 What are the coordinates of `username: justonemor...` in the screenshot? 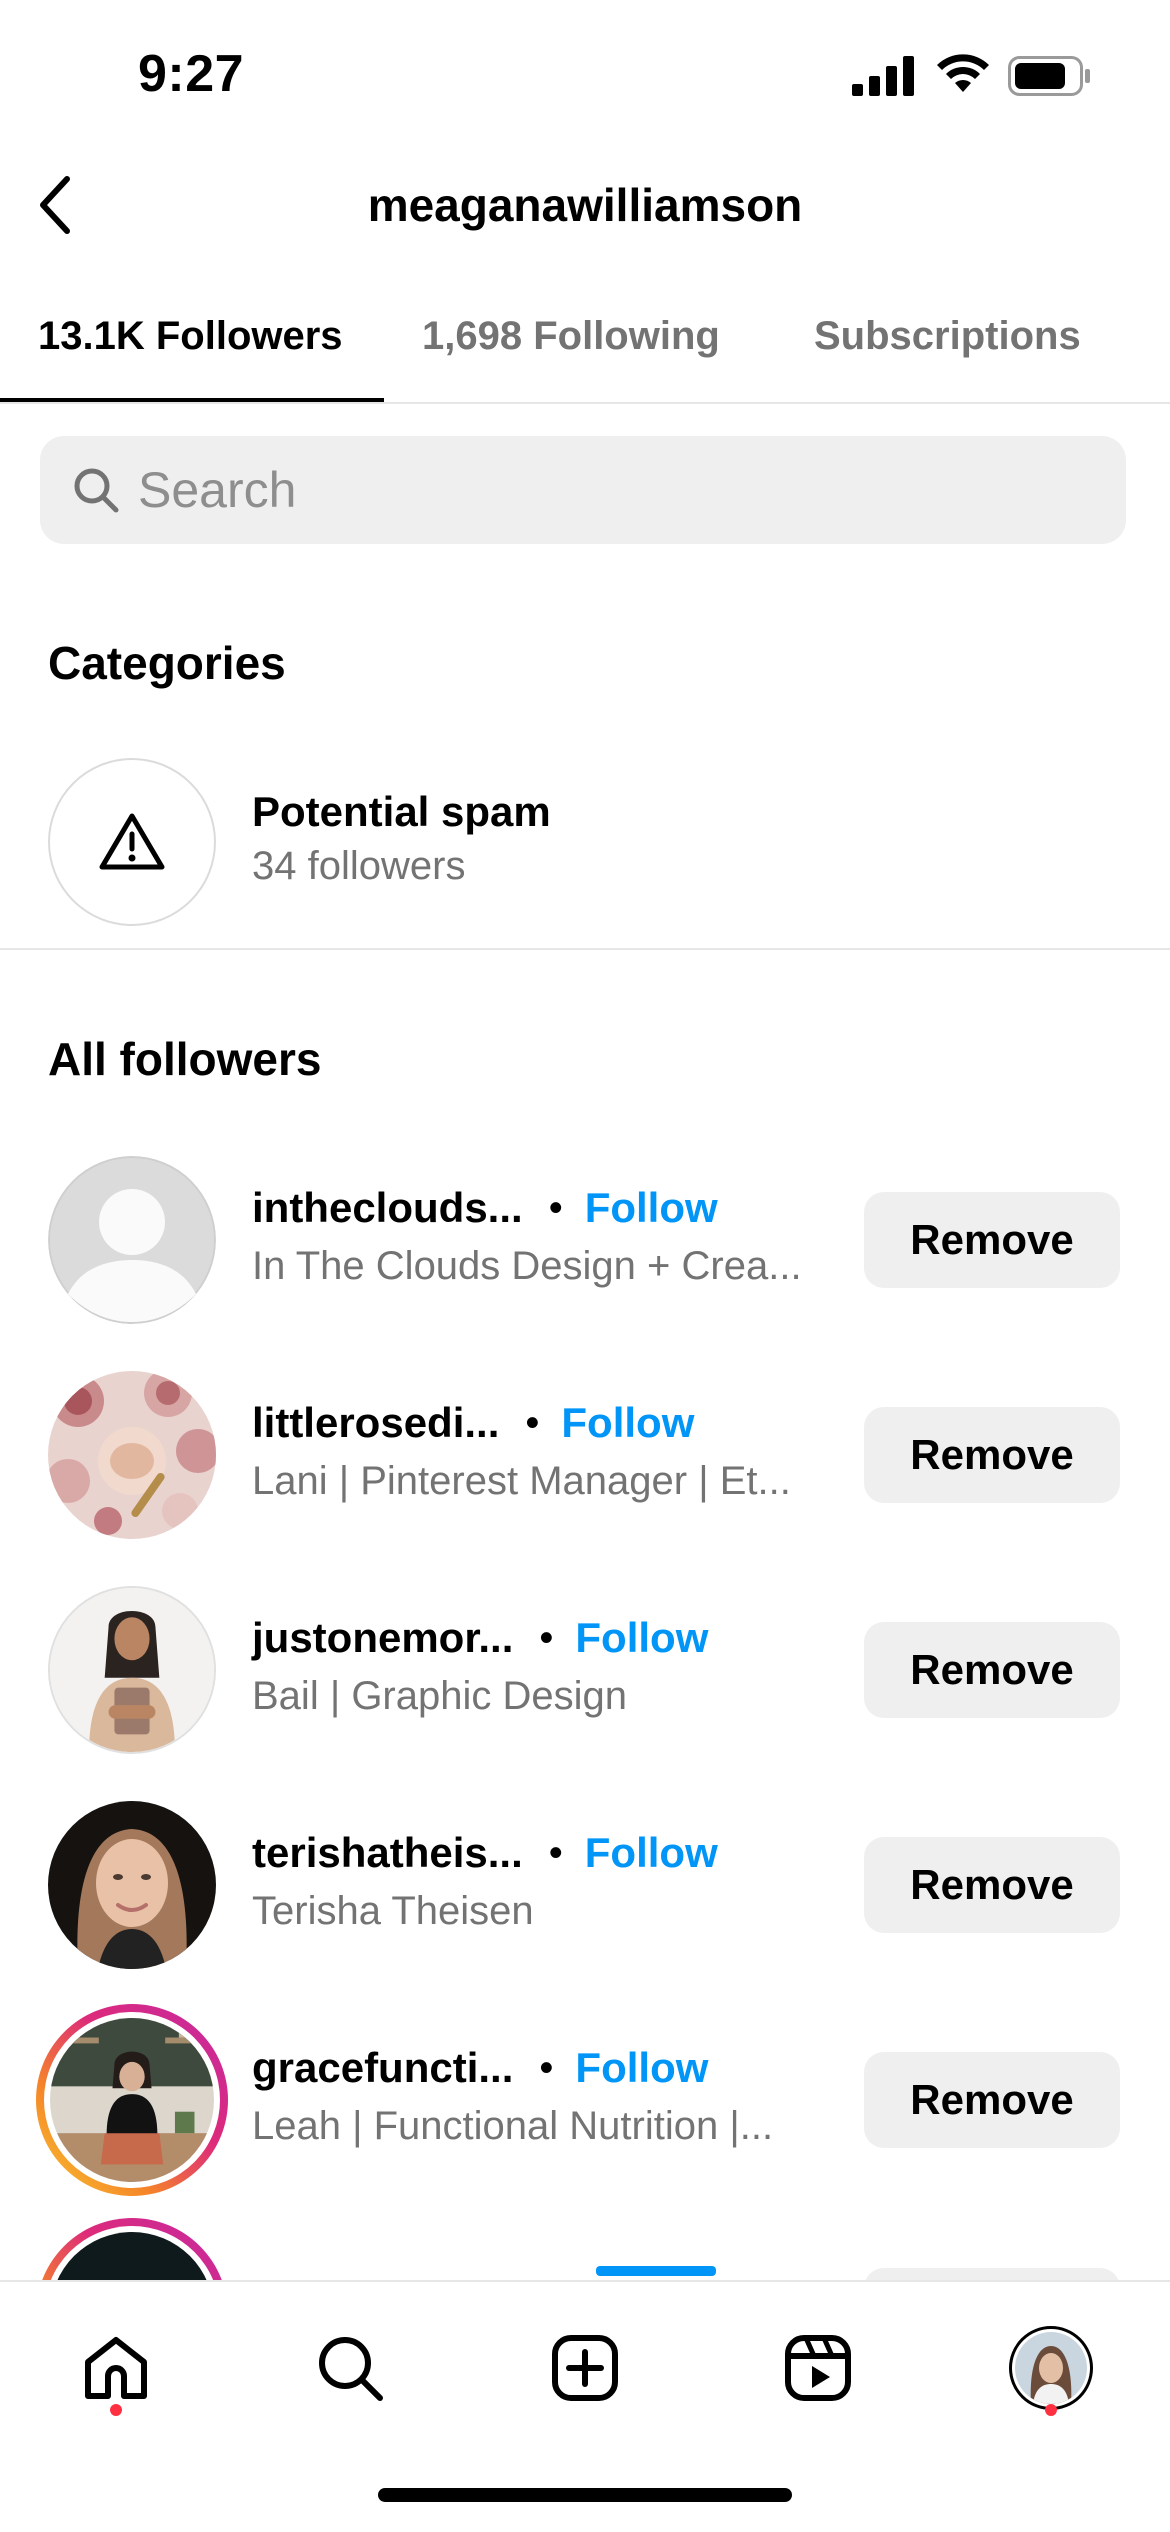 It's located at (382, 1638).